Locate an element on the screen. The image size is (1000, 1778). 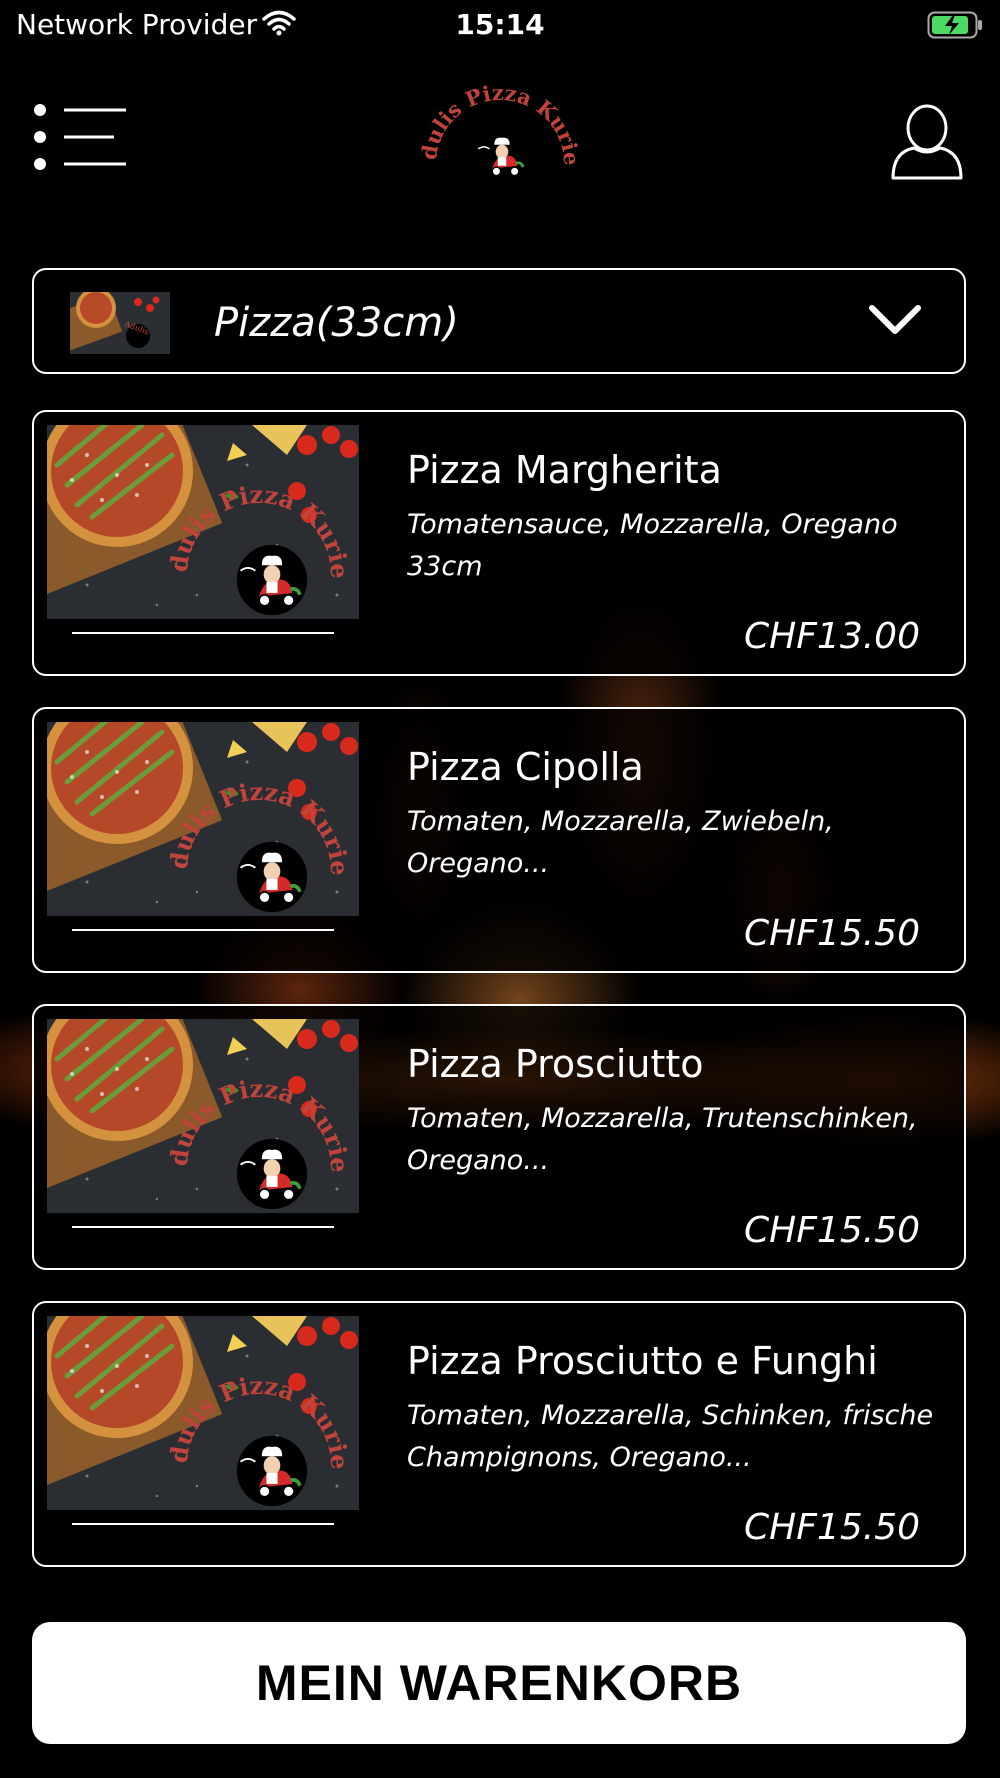
user-profile-icon is located at coordinates (927, 142).